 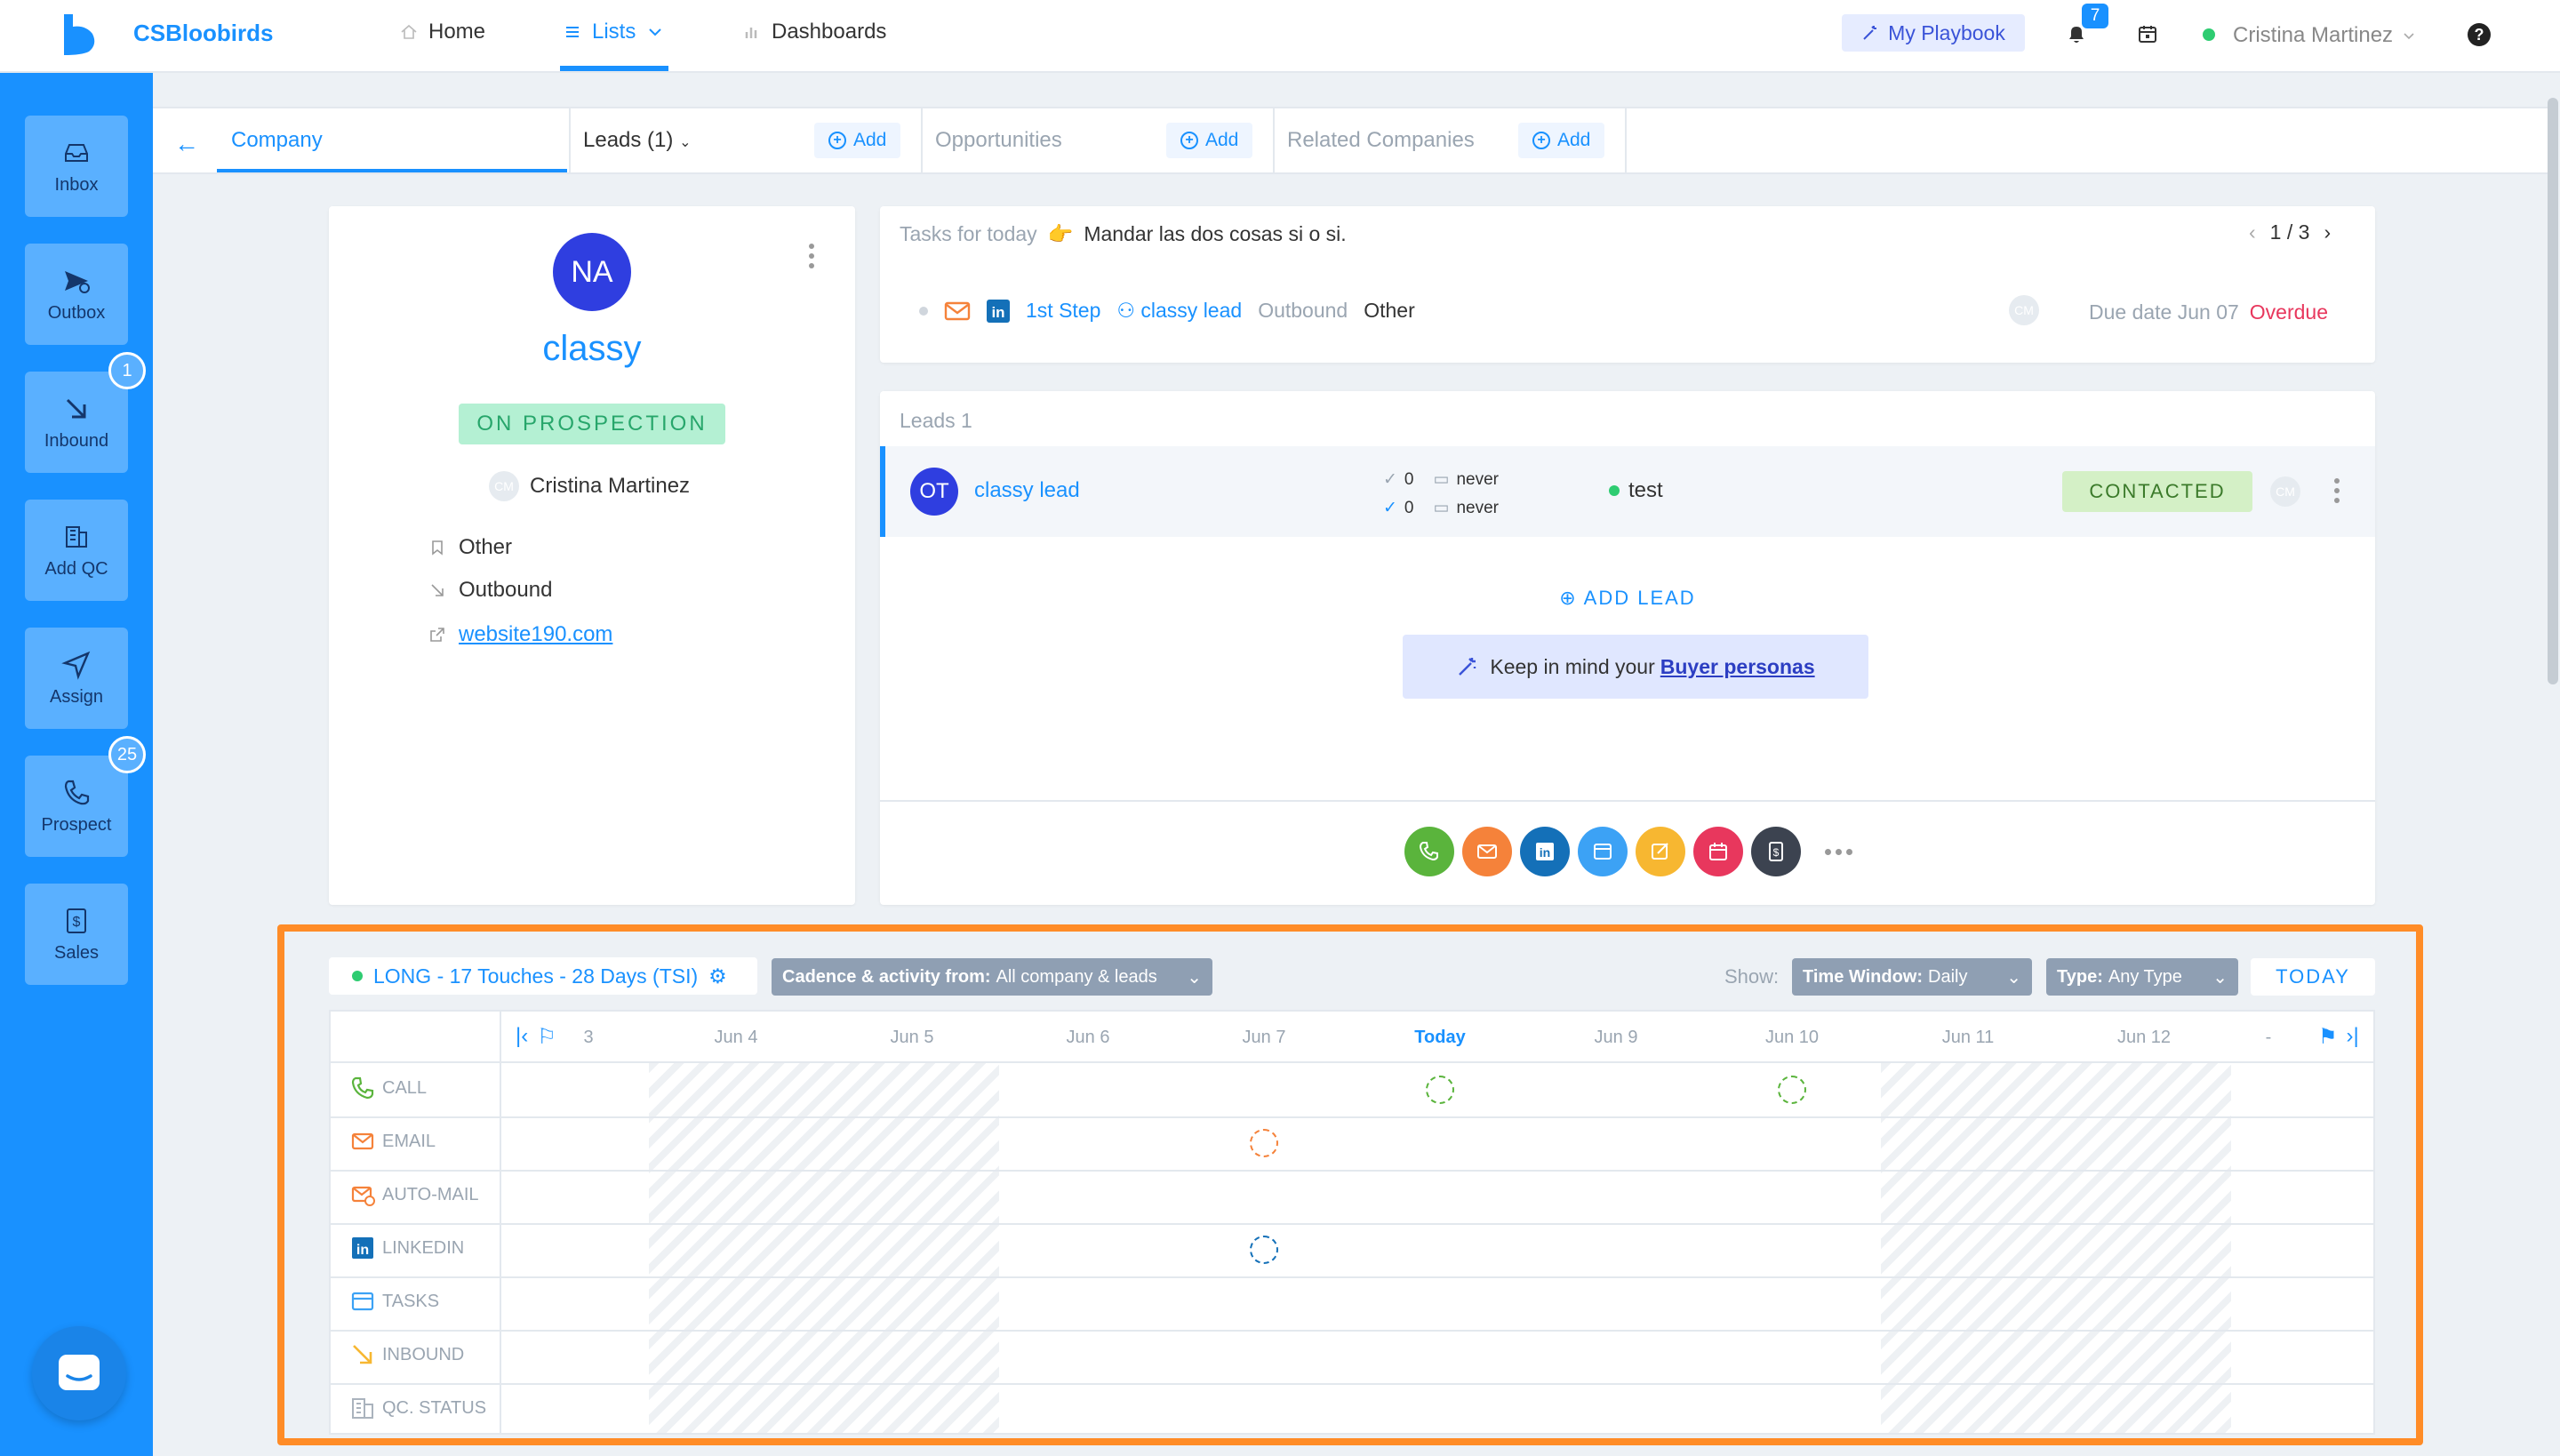 What do you see at coordinates (628, 140) in the screenshot?
I see `tab-leads-label: Leads (1)` at bounding box center [628, 140].